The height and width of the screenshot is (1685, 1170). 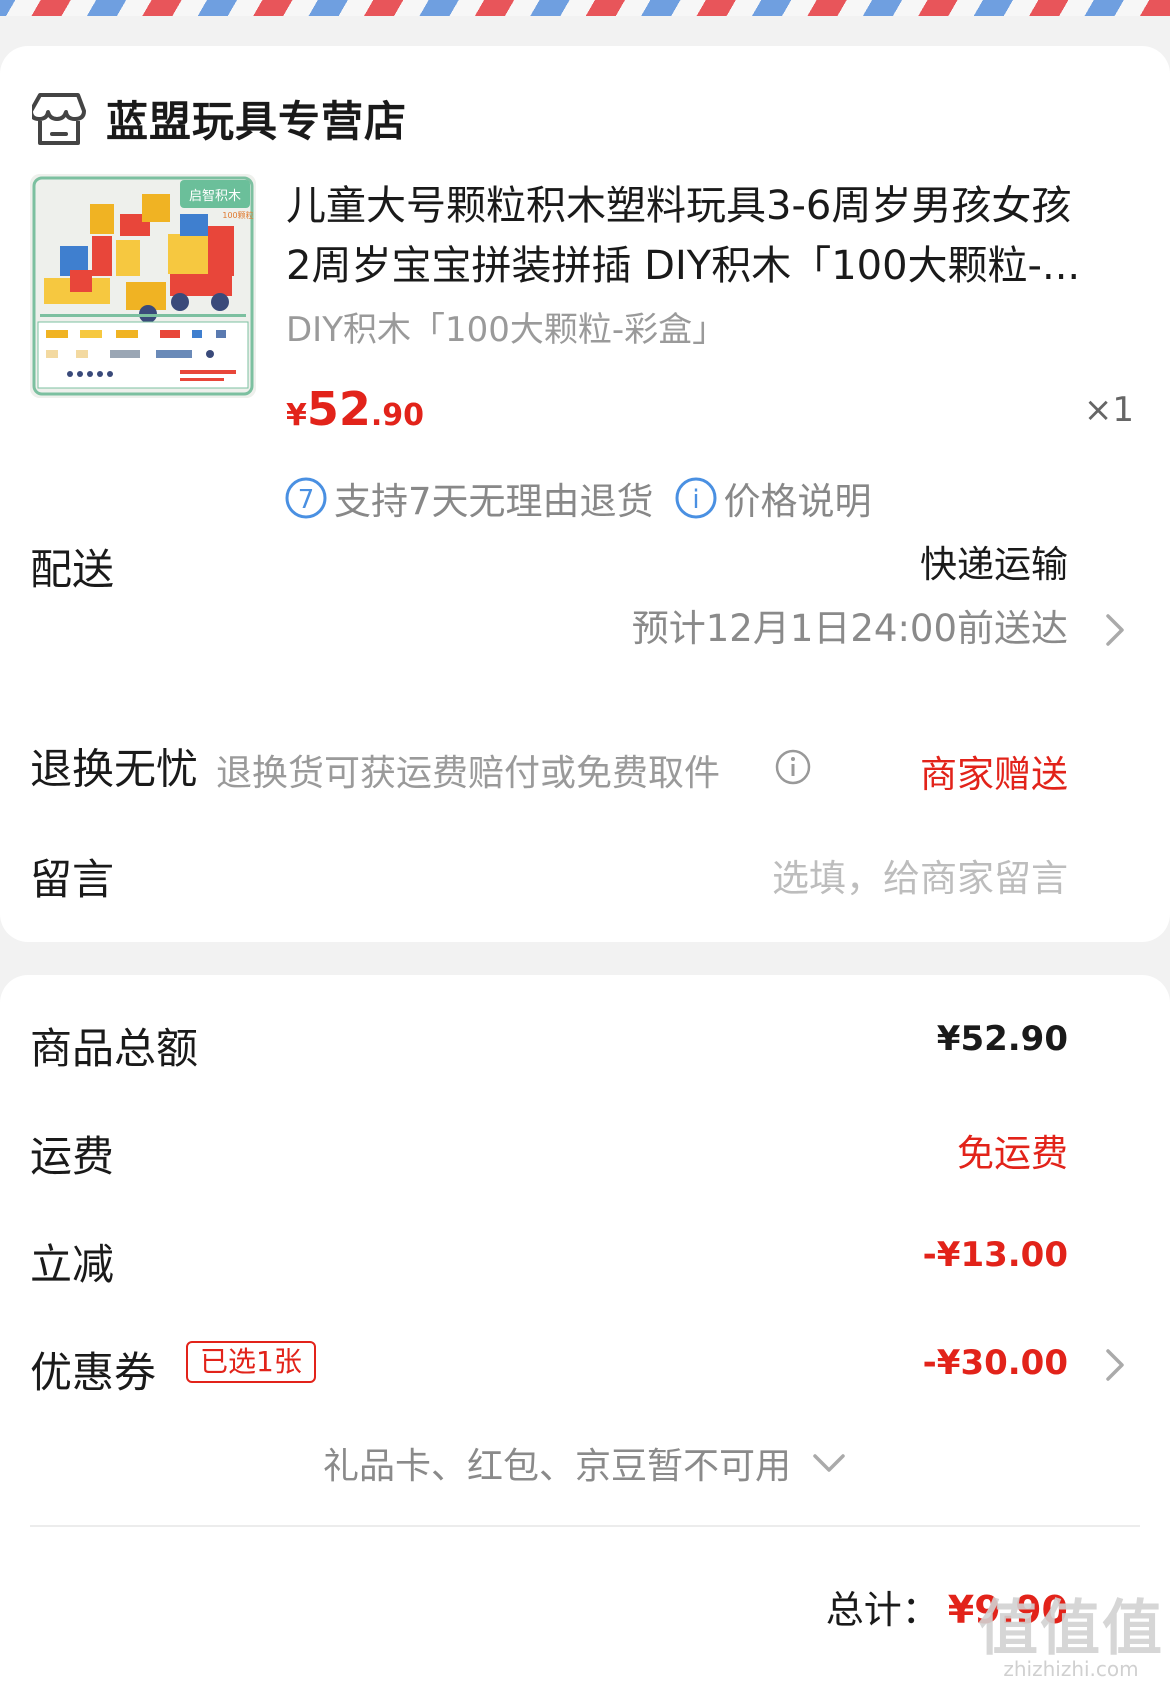 What do you see at coordinates (506, 330) in the screenshot?
I see `product-sku: DIY积木「100大颗粒-彩盒」` at bounding box center [506, 330].